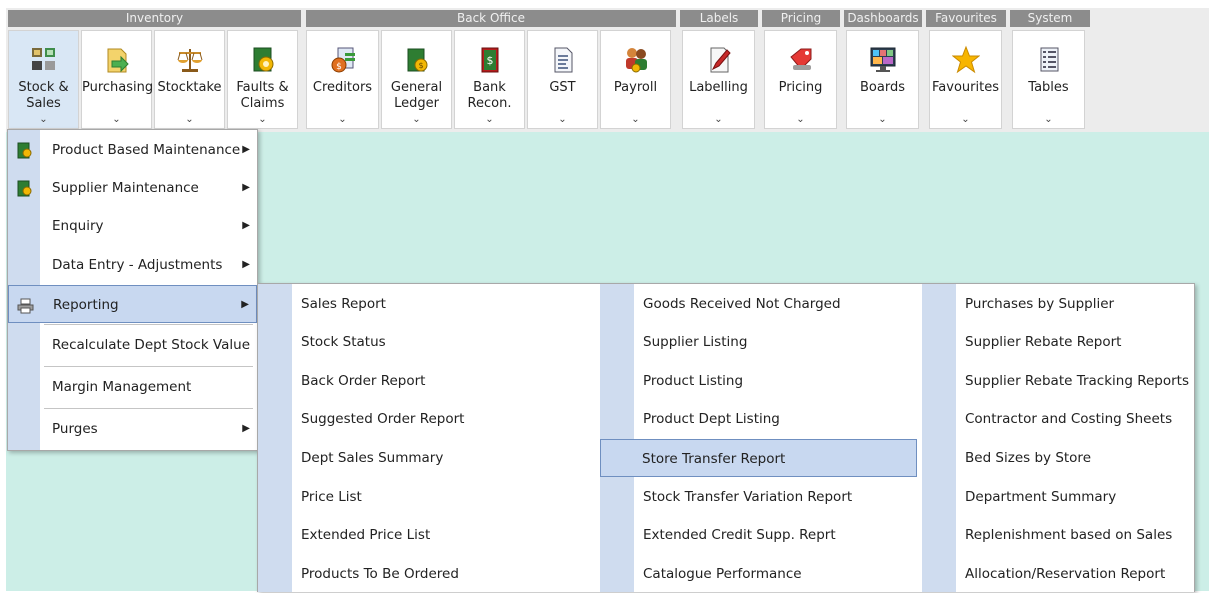 This screenshot has width=1212, height=593. Describe the element at coordinates (24, 150) in the screenshot. I see `book-gear-icon` at that location.